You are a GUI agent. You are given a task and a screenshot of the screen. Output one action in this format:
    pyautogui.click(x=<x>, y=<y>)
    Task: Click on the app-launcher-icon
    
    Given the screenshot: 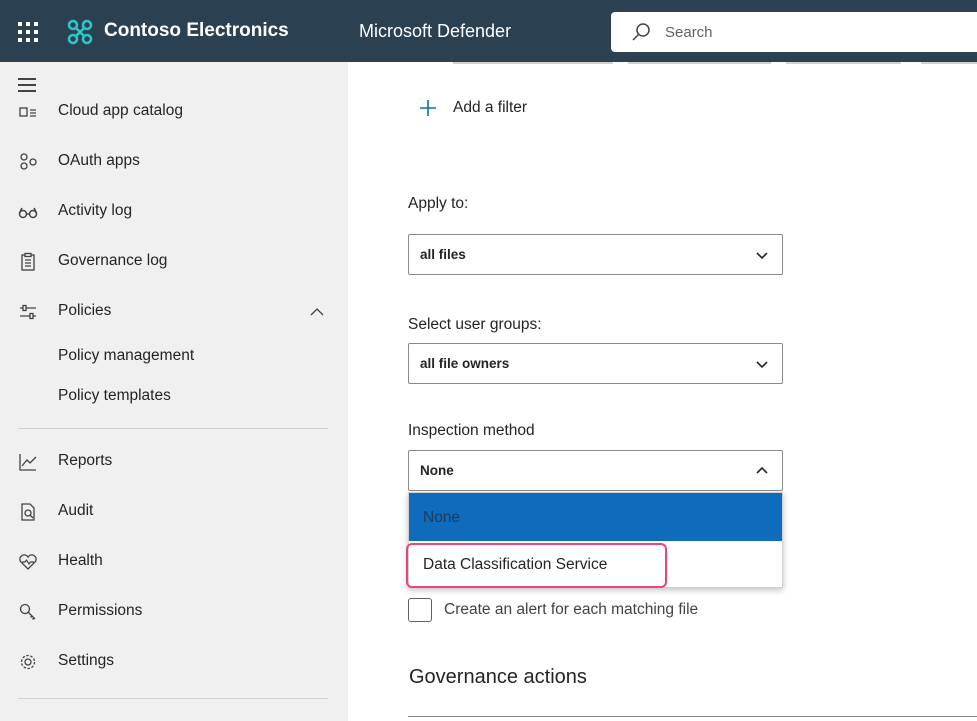 What is the action you would take?
    pyautogui.click(x=28, y=32)
    